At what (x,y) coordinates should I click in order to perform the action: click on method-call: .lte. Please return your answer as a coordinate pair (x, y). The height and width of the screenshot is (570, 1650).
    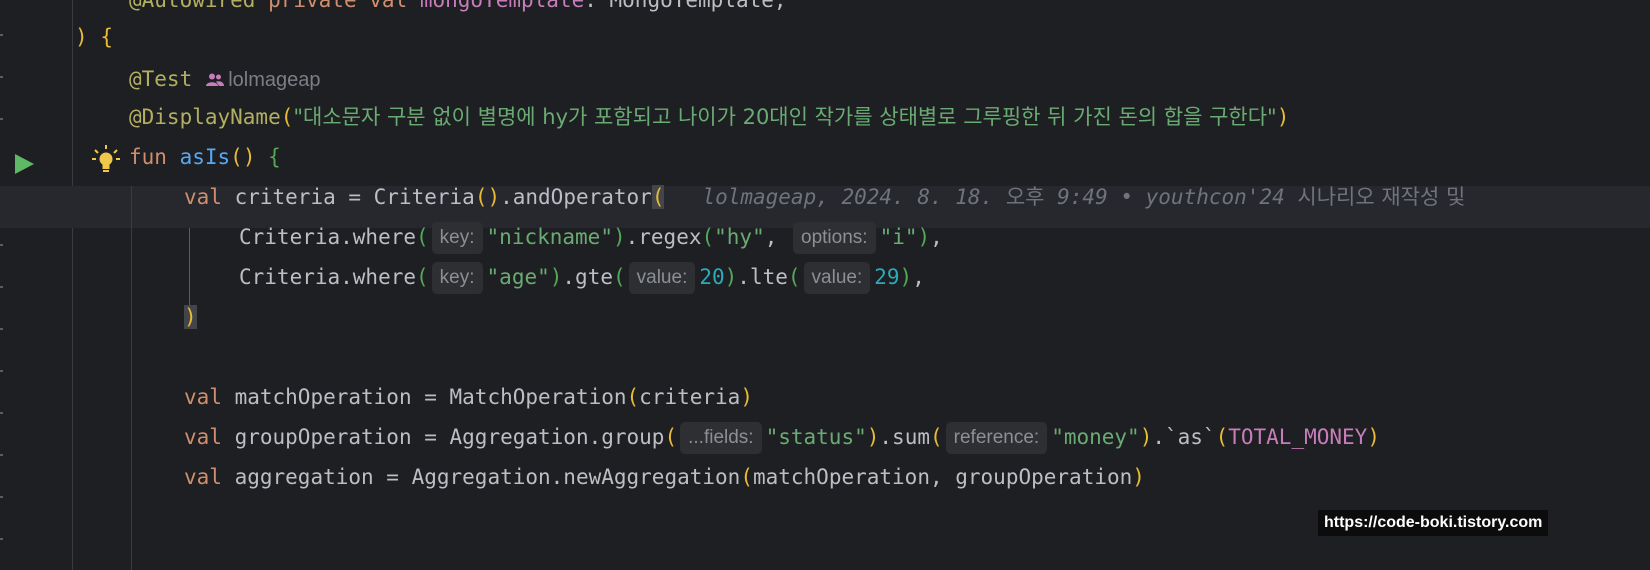
    Looking at the image, I should click on (762, 277).